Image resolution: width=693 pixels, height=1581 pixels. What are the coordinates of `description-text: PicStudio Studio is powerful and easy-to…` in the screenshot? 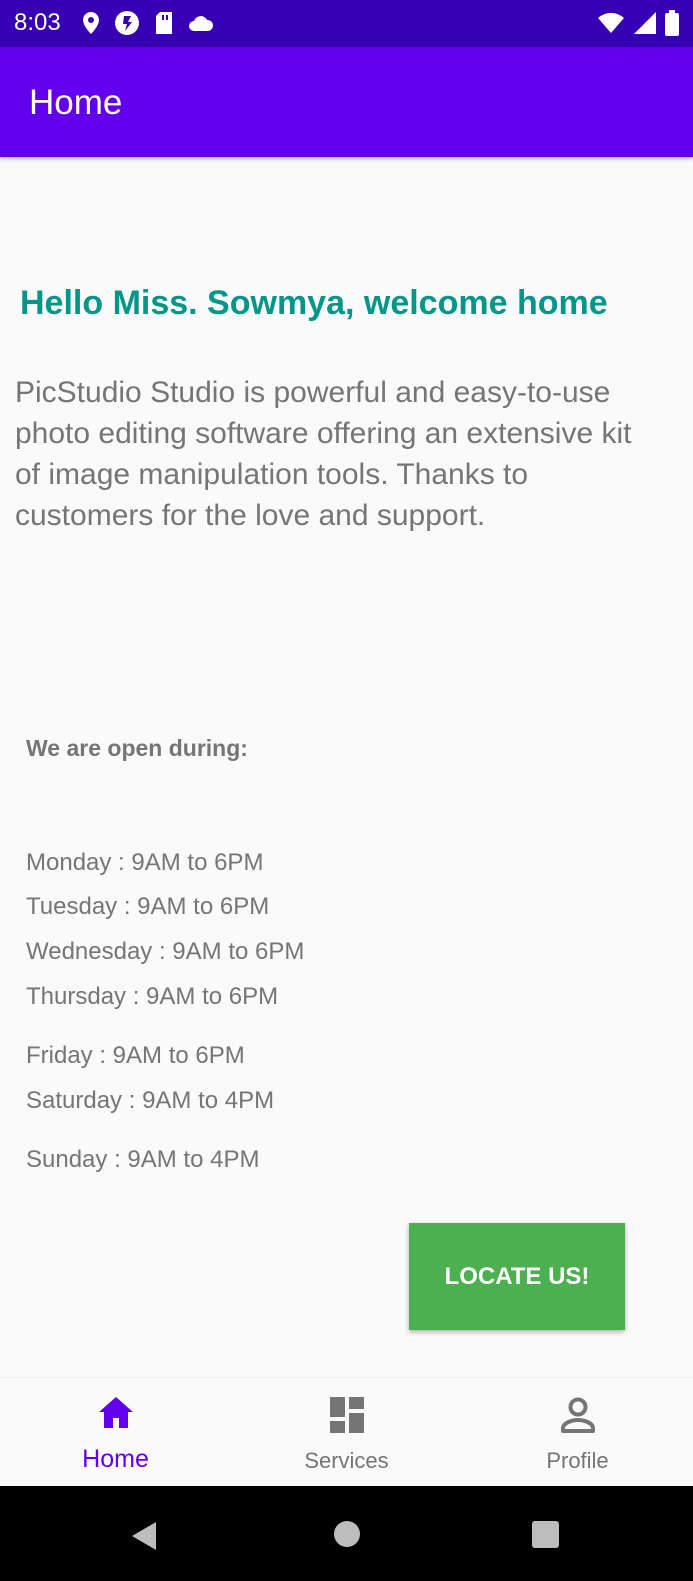 It's located at (323, 454).